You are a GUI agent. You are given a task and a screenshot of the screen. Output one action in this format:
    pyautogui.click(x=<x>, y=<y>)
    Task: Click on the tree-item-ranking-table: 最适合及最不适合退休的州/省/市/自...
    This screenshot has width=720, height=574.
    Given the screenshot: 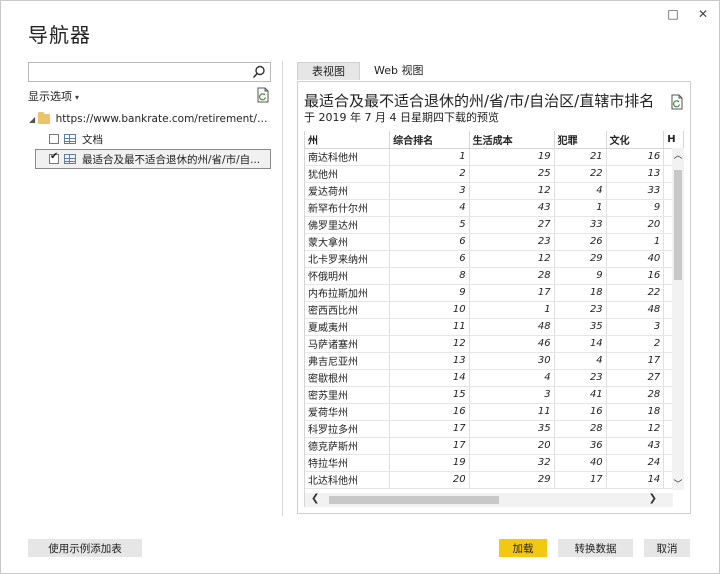 What is the action you would take?
    pyautogui.click(x=153, y=159)
    